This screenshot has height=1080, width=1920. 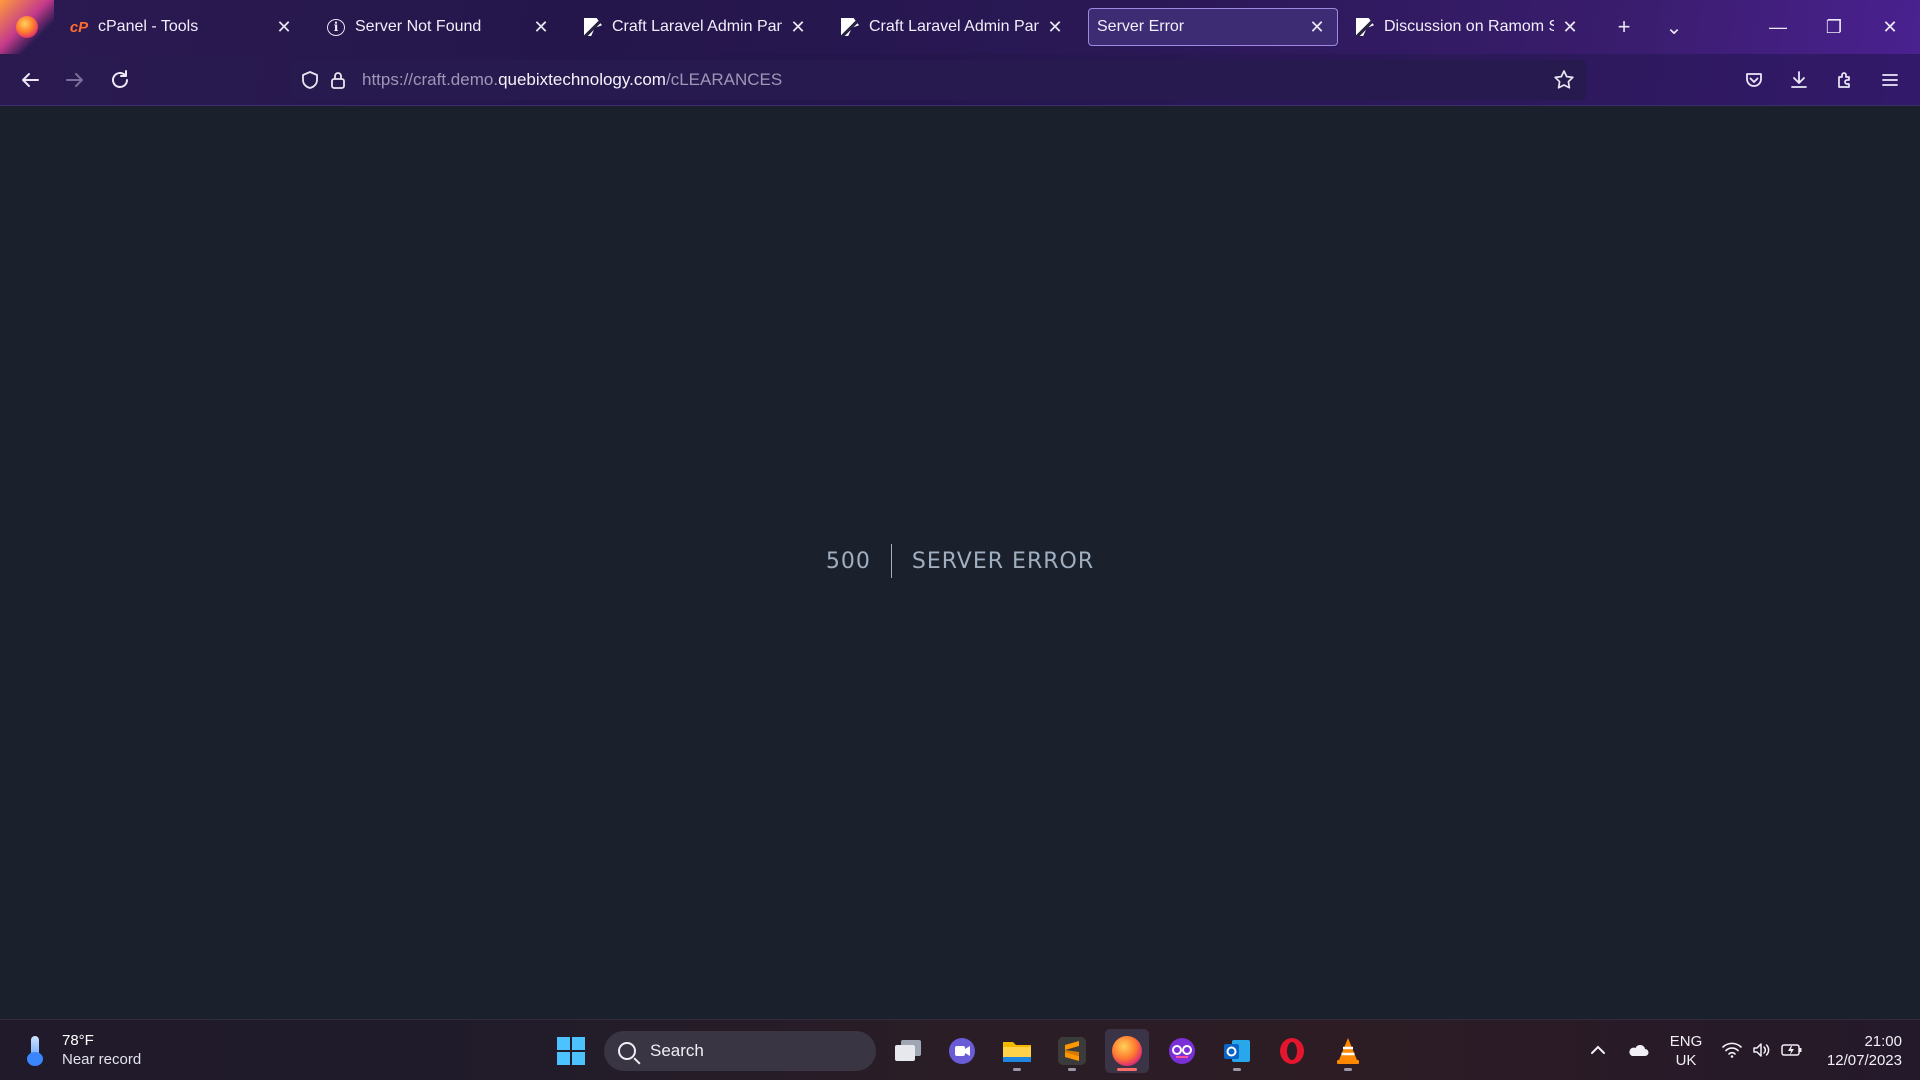 I want to click on tab-title: cPanel - Tools, so click(x=148, y=26).